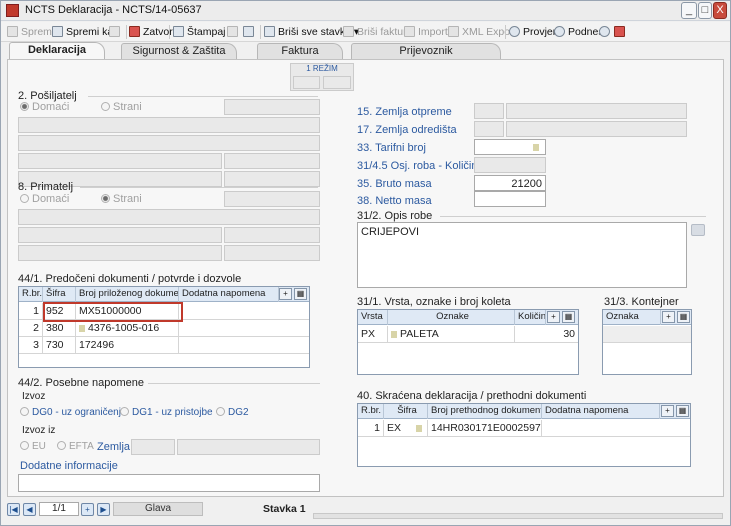 Image resolution: width=731 pixels, height=526 pixels. Describe the element at coordinates (482, 32) in the screenshot. I see `xml-export-button: XML Export` at that location.